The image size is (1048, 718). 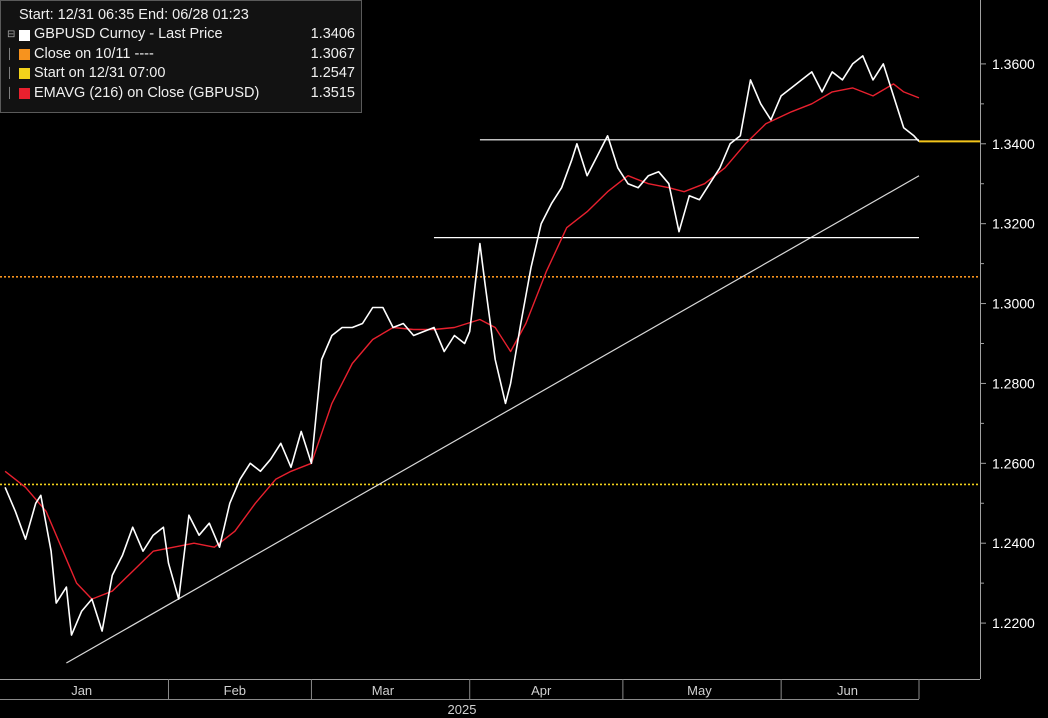 What do you see at coordinates (11, 35) in the screenshot?
I see `legend-toggle-icon: ⊟` at bounding box center [11, 35].